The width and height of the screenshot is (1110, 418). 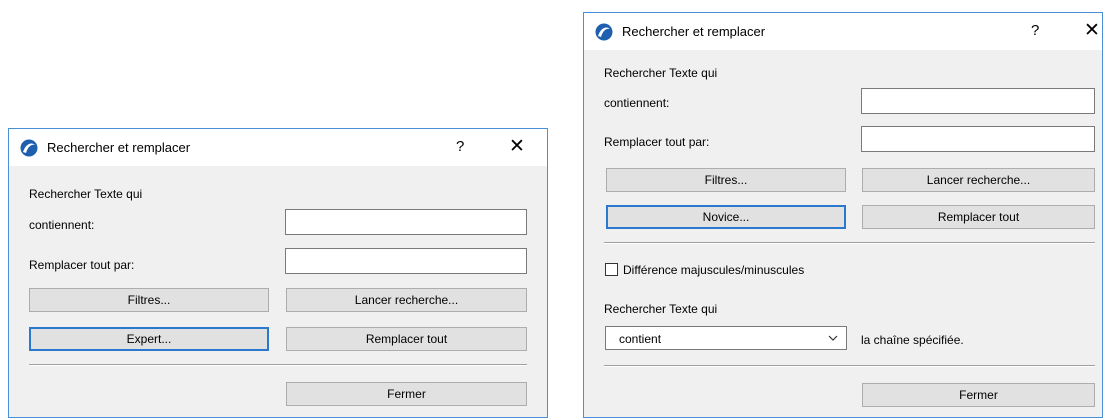 What do you see at coordinates (726, 338) in the screenshot?
I see `condition-select: contient` at bounding box center [726, 338].